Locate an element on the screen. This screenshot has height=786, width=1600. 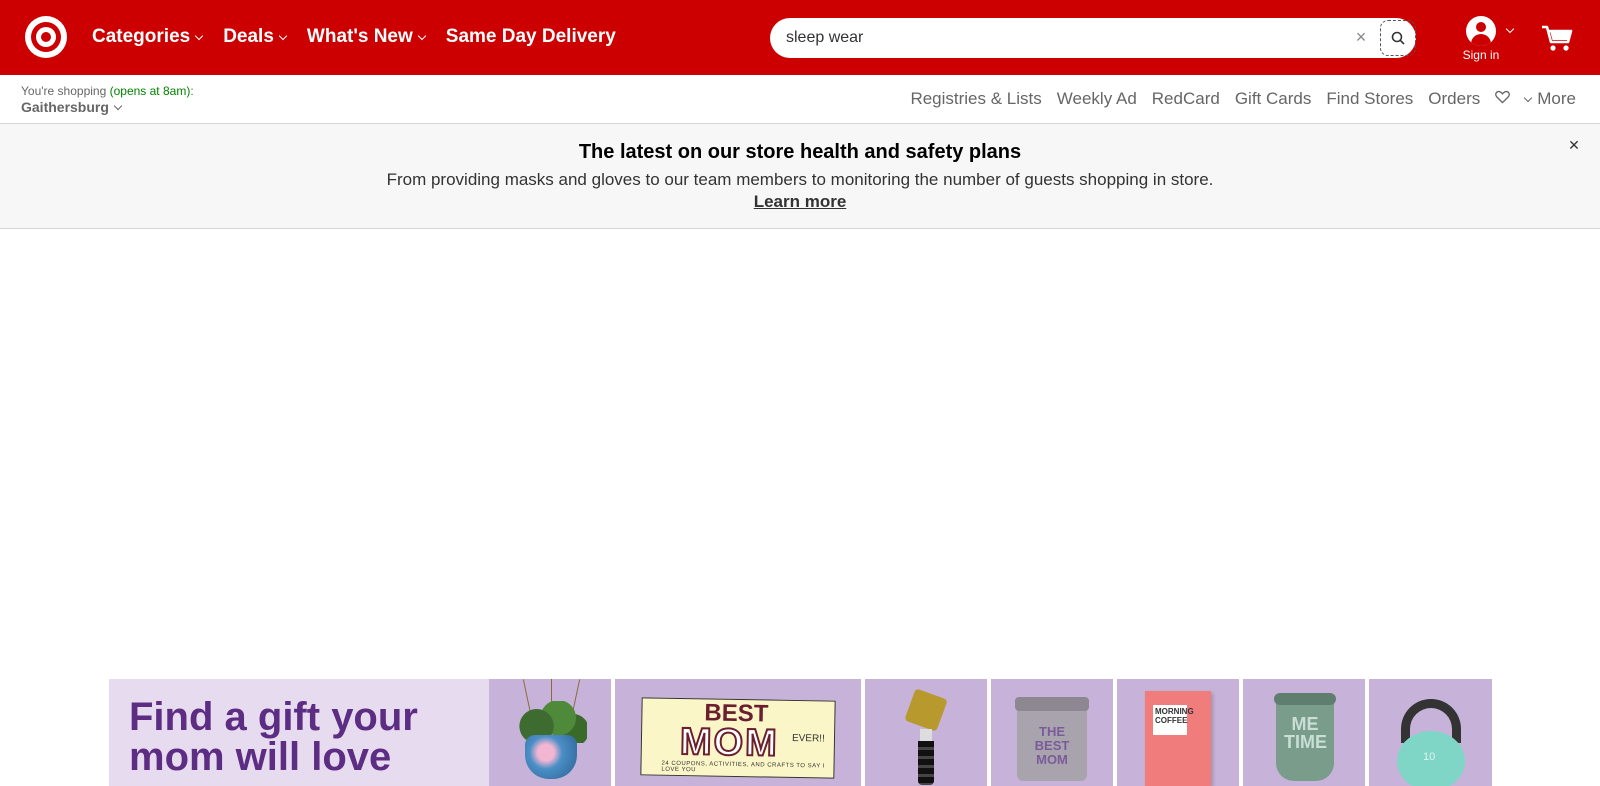
nav-categories: Categories is located at coordinates (148, 37).